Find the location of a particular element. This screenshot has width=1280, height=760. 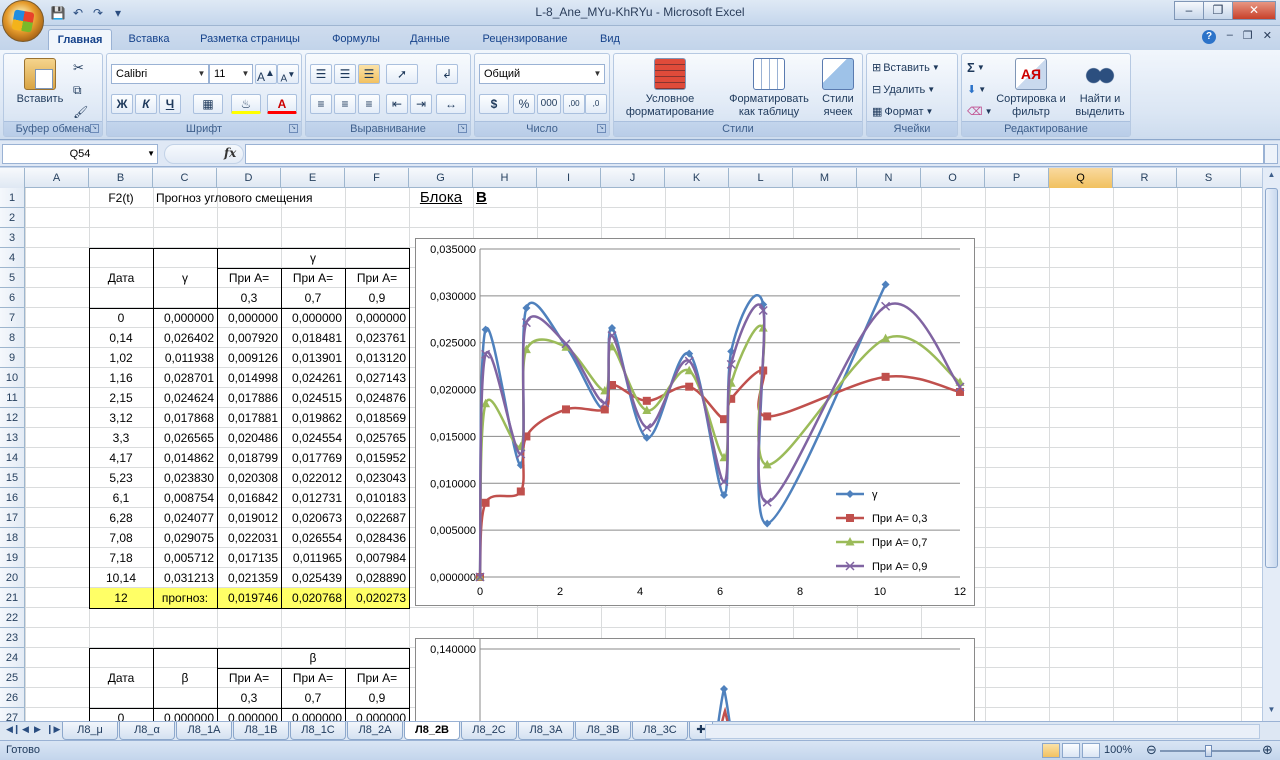

row-header-21: 21 is located at coordinates (12, 598).